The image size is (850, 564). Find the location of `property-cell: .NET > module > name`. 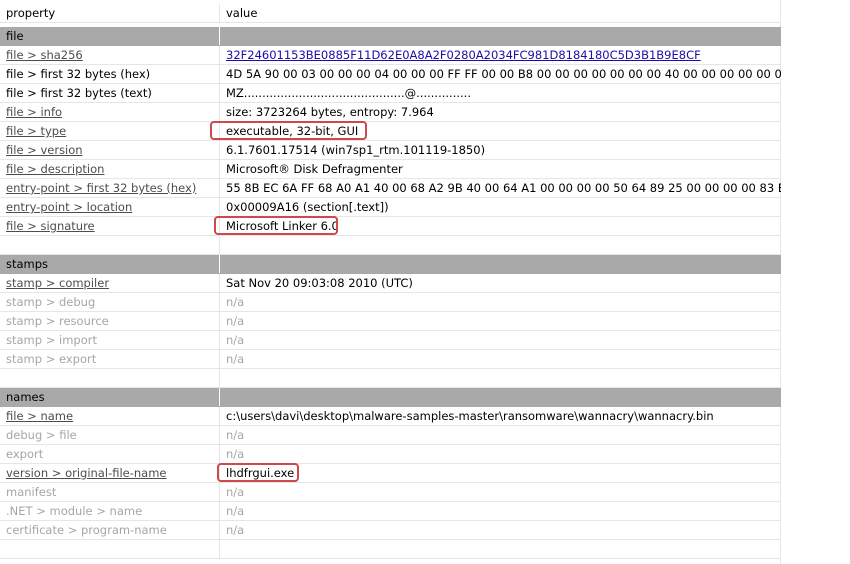

property-cell: .NET > module > name is located at coordinates (110, 511).